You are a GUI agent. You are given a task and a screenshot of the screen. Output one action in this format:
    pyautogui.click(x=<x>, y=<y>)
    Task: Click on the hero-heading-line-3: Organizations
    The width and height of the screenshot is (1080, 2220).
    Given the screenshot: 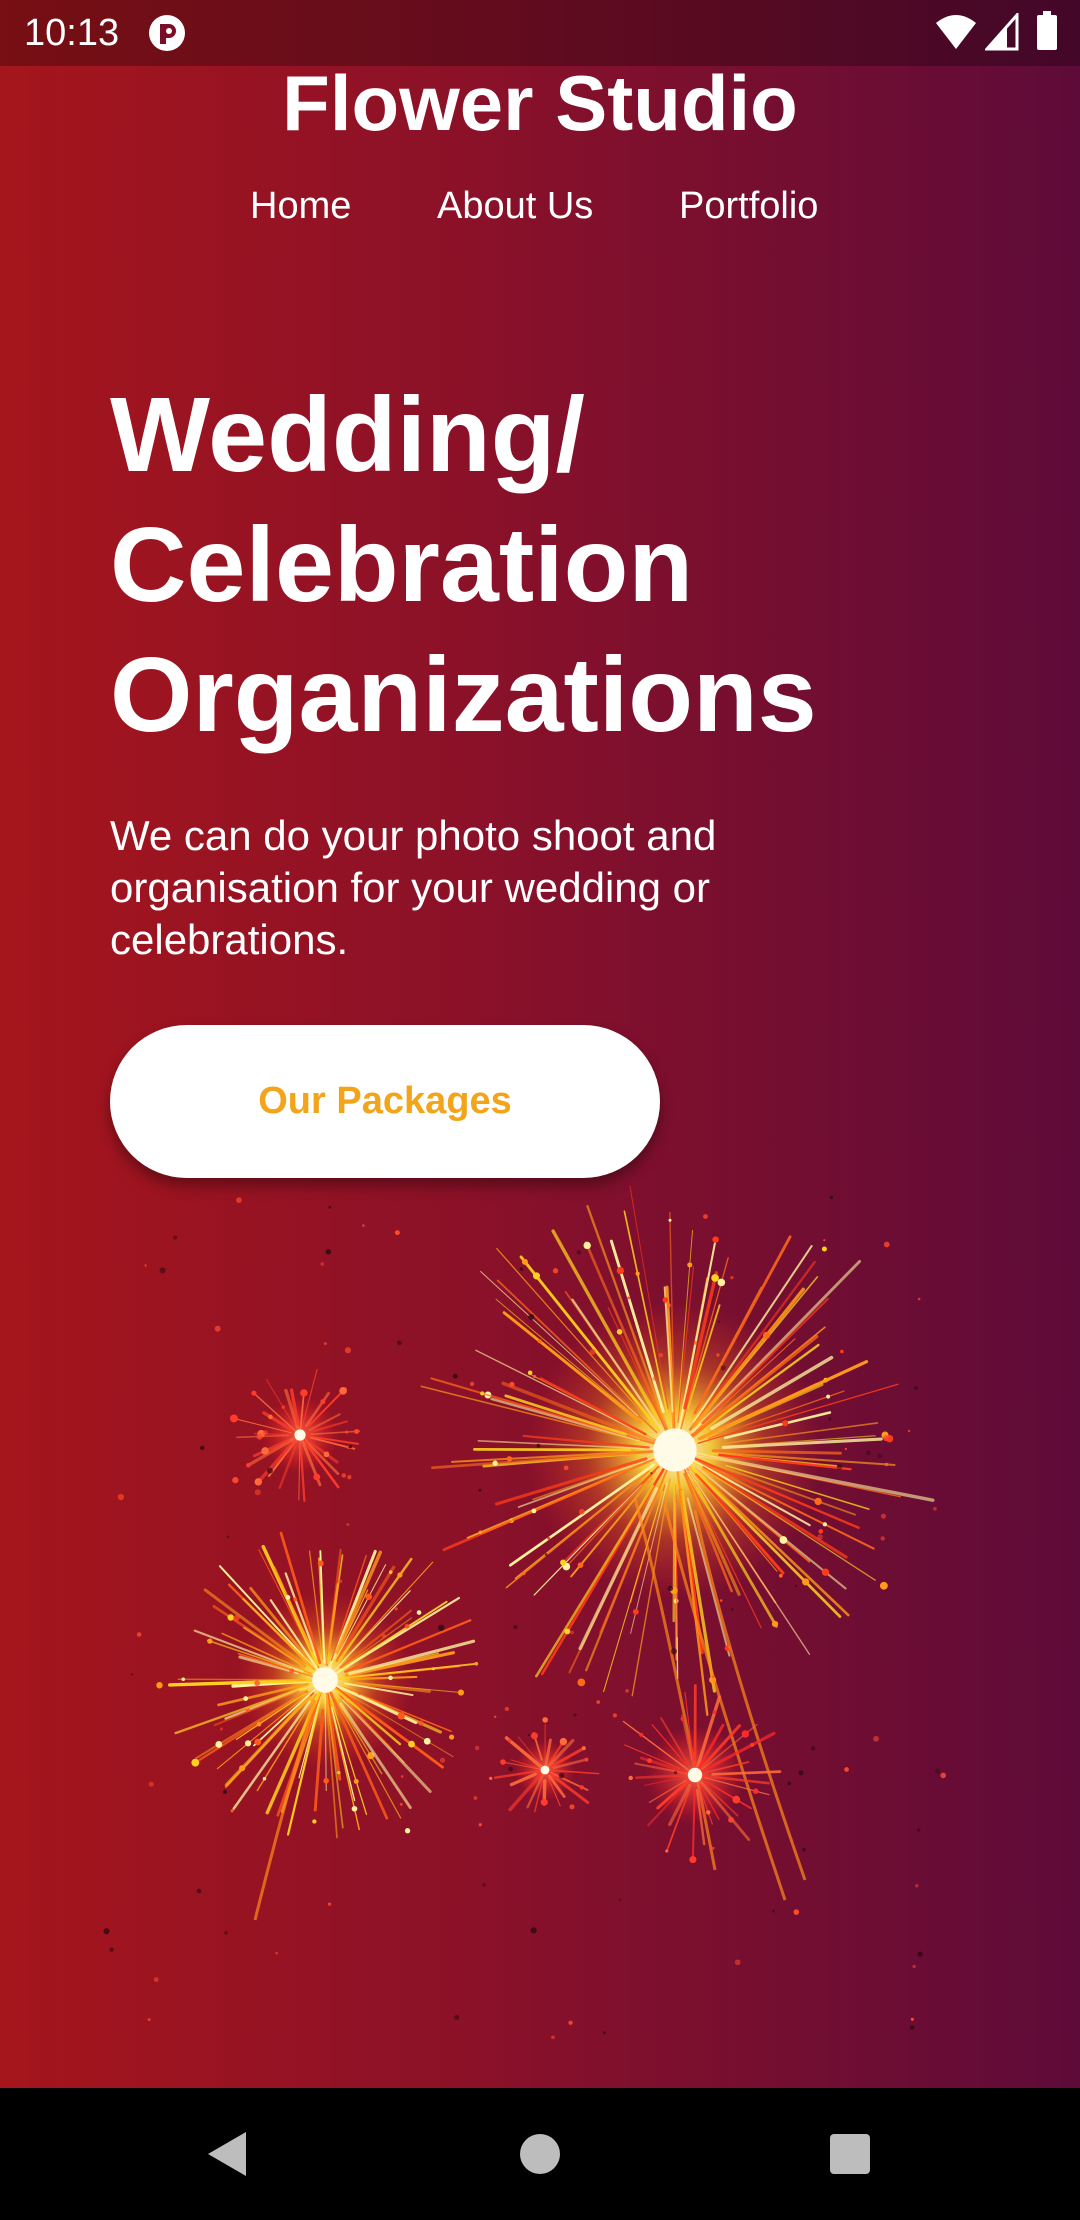 What is the action you would take?
    pyautogui.click(x=463, y=695)
    